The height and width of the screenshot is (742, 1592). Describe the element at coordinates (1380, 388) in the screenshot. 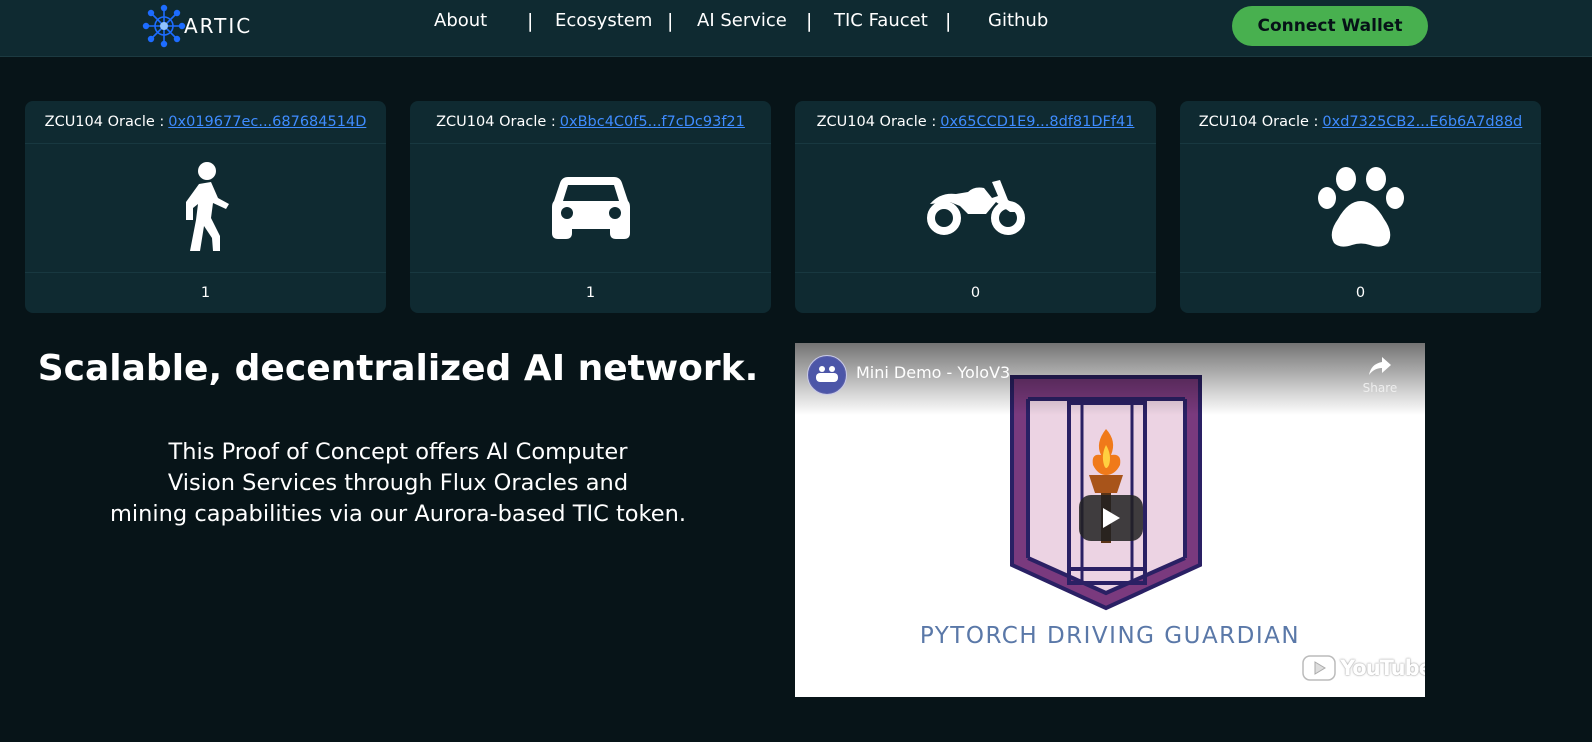

I see `share-label: Share` at that location.